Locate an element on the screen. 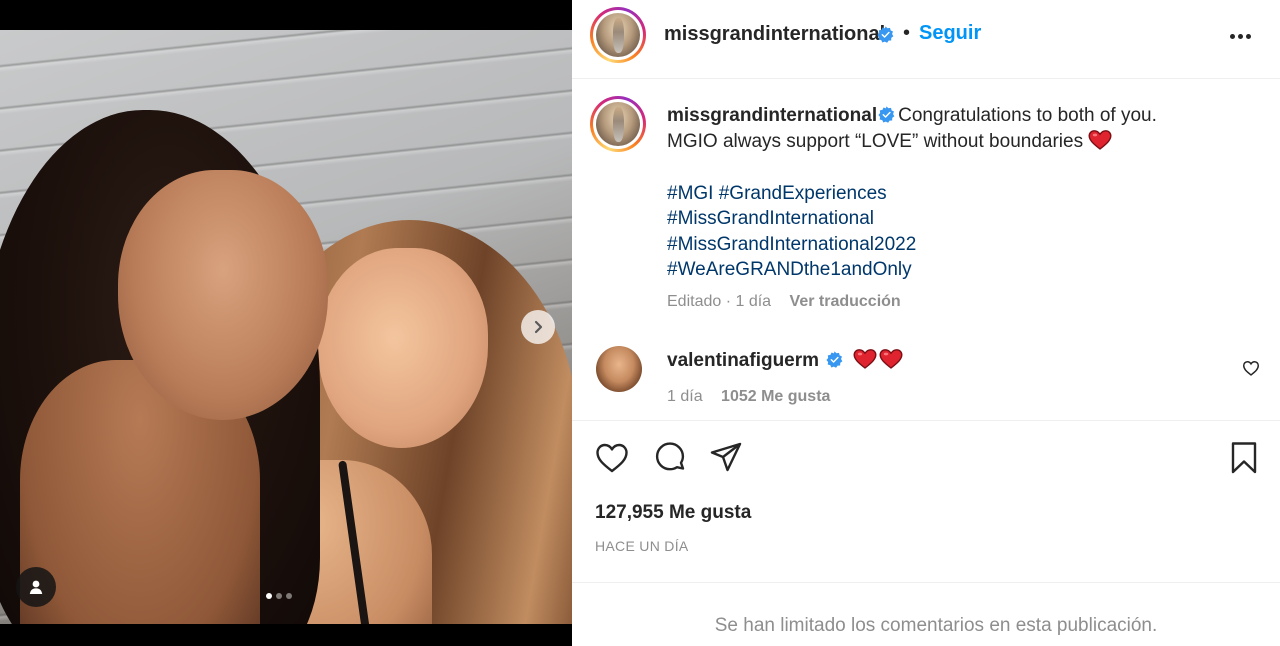 The image size is (1280, 646). post-header: missgrandinternational • Seguir is located at coordinates (926, 39).